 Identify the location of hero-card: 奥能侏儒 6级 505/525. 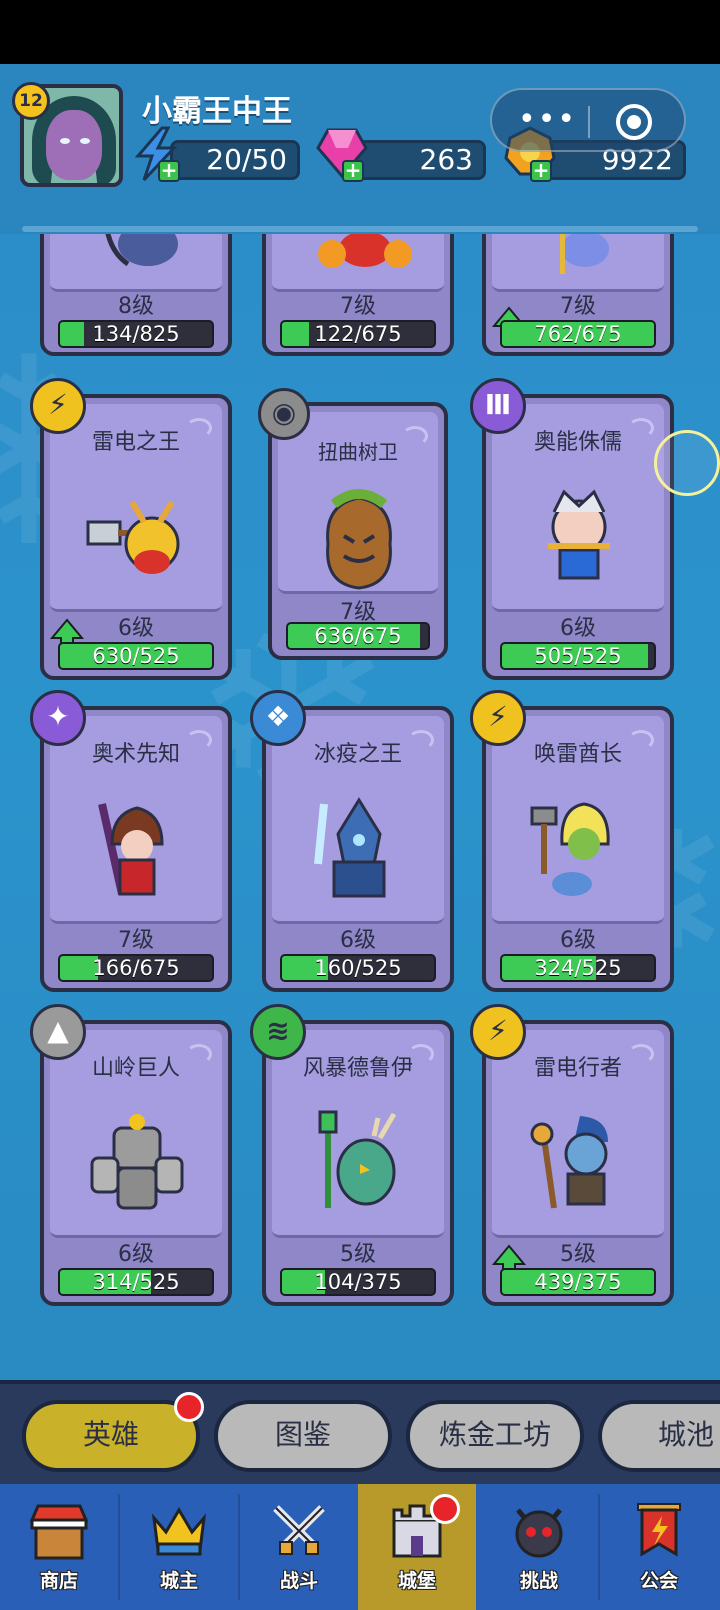
(578, 537).